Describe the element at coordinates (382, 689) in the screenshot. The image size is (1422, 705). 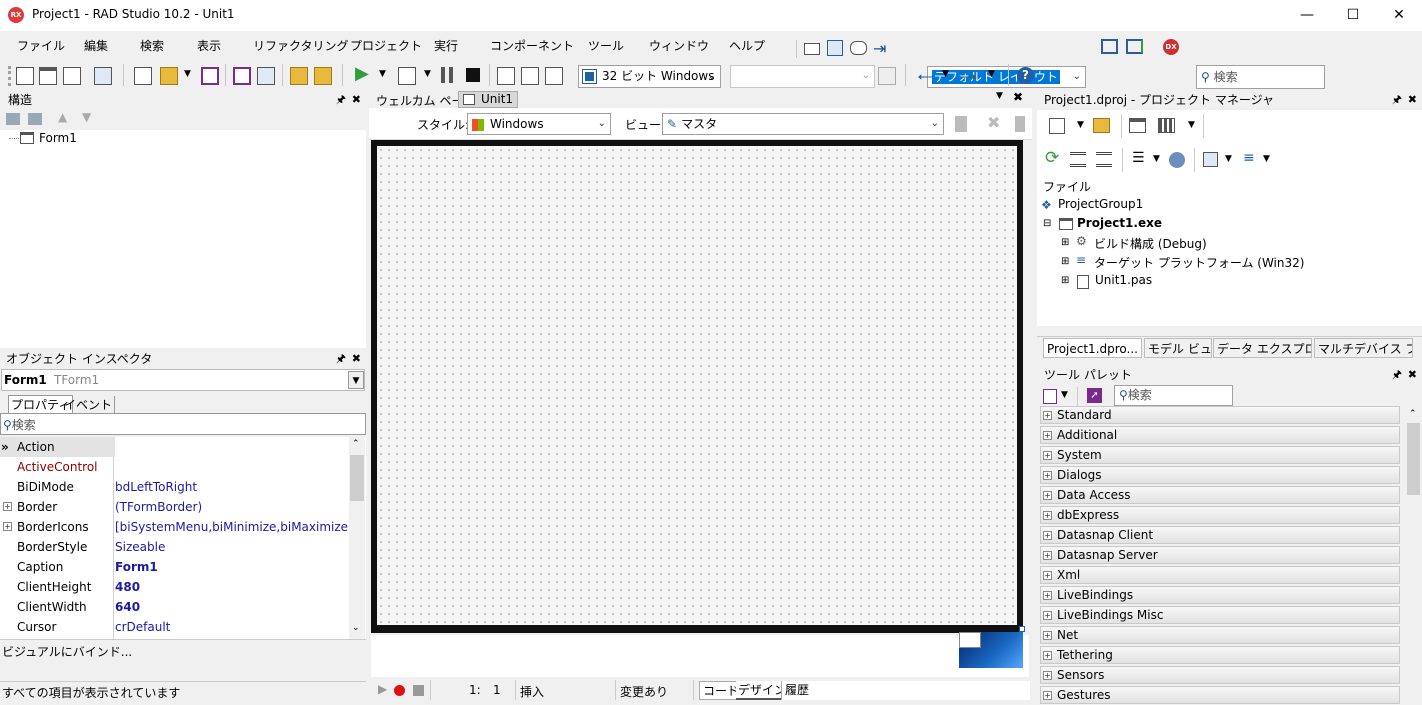
I see `play-macro-icon: ▶` at that location.